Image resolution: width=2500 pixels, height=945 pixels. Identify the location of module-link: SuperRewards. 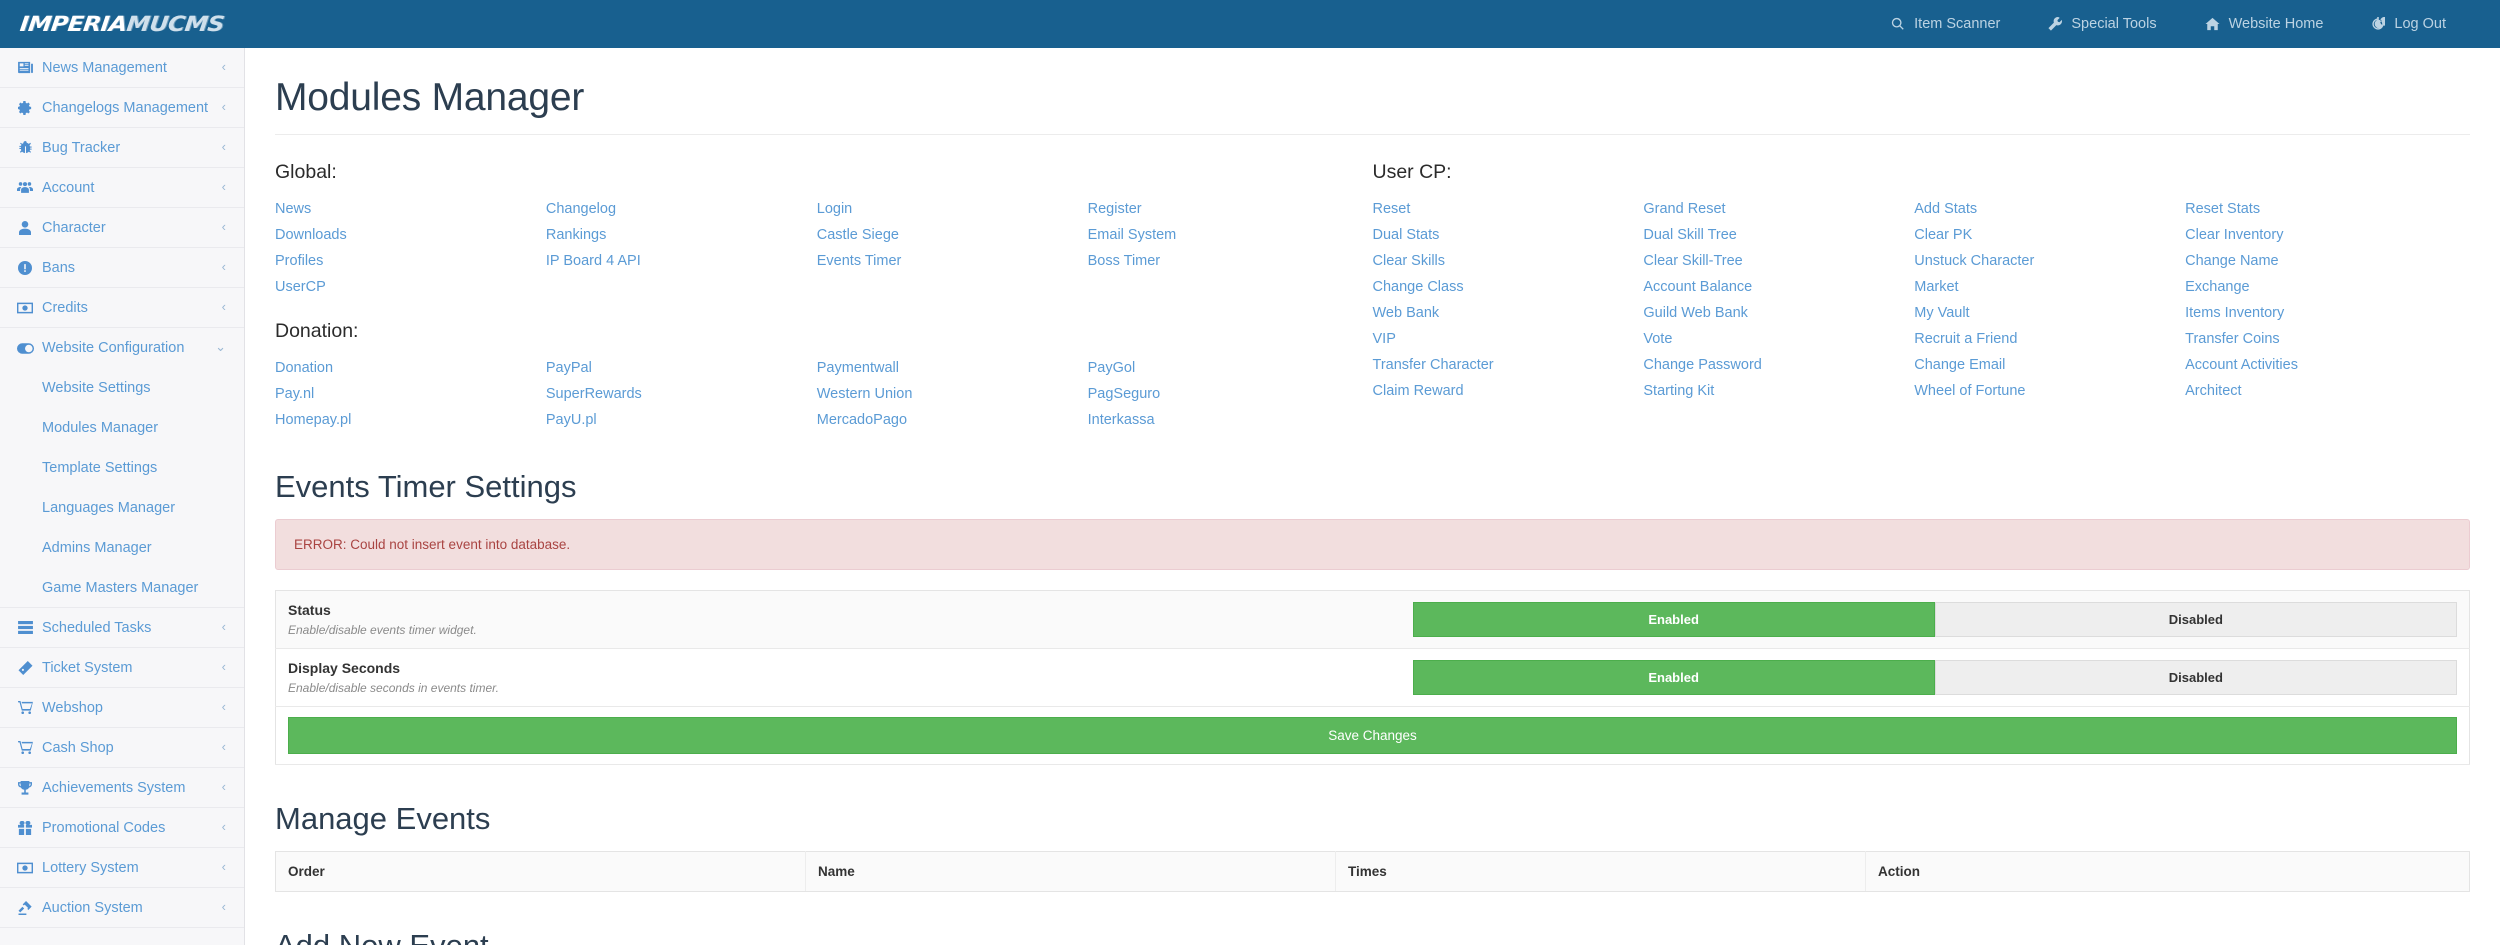
(679, 394).